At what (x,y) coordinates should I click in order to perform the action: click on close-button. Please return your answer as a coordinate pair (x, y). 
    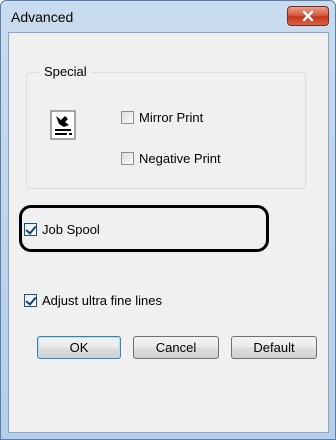
    Looking at the image, I should click on (308, 16).